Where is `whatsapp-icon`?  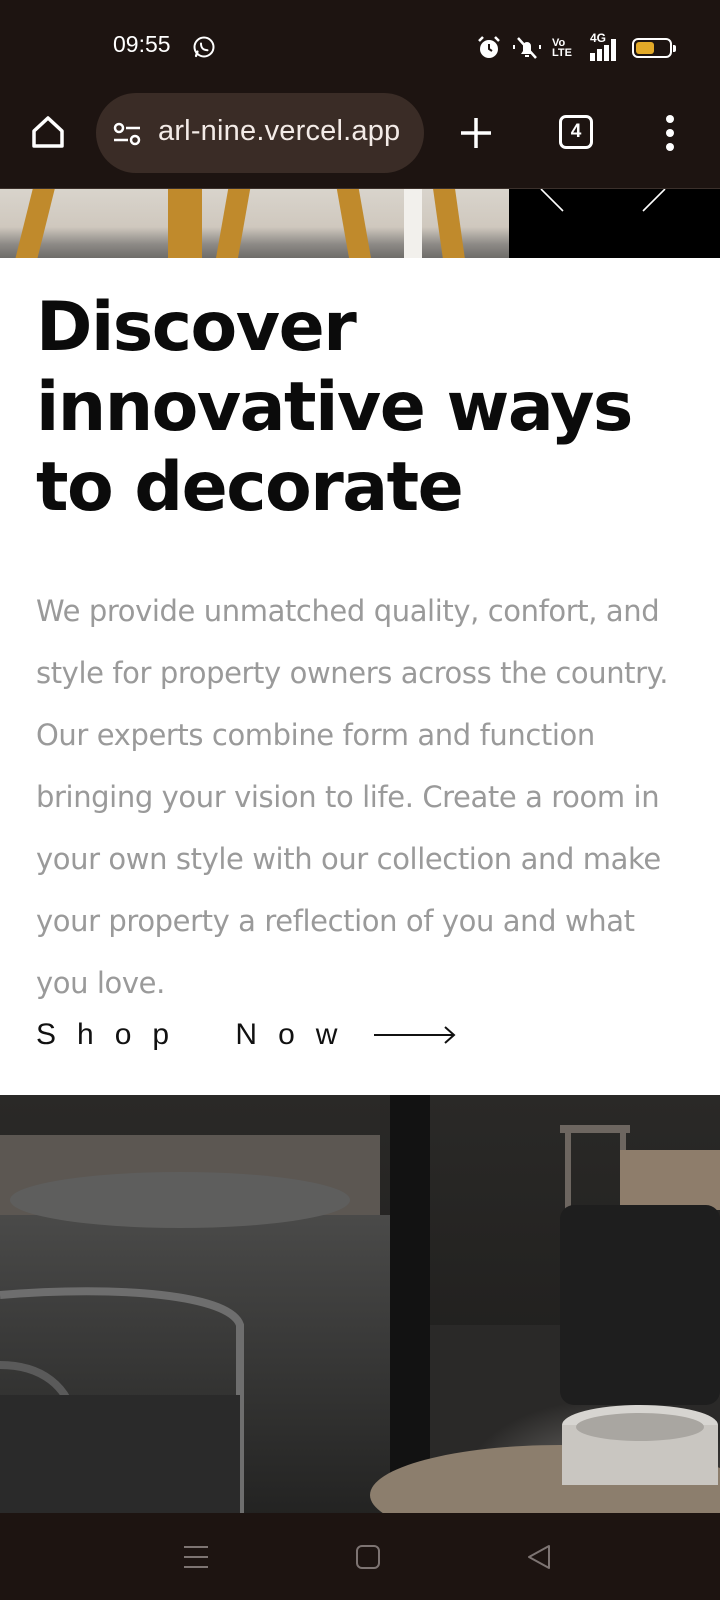
whatsapp-icon is located at coordinates (204, 47).